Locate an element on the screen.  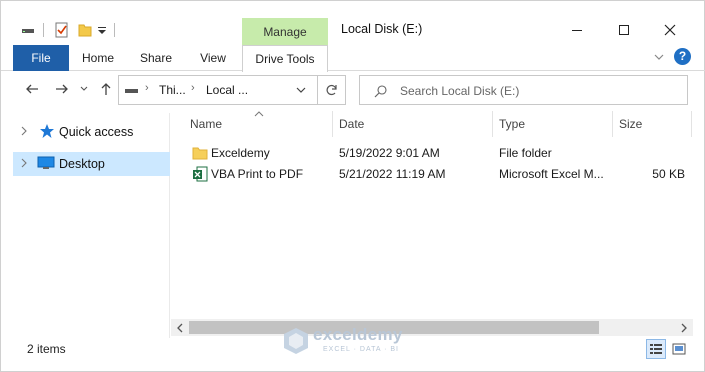
sidebar-item-label: Desktop is located at coordinates (82, 164).